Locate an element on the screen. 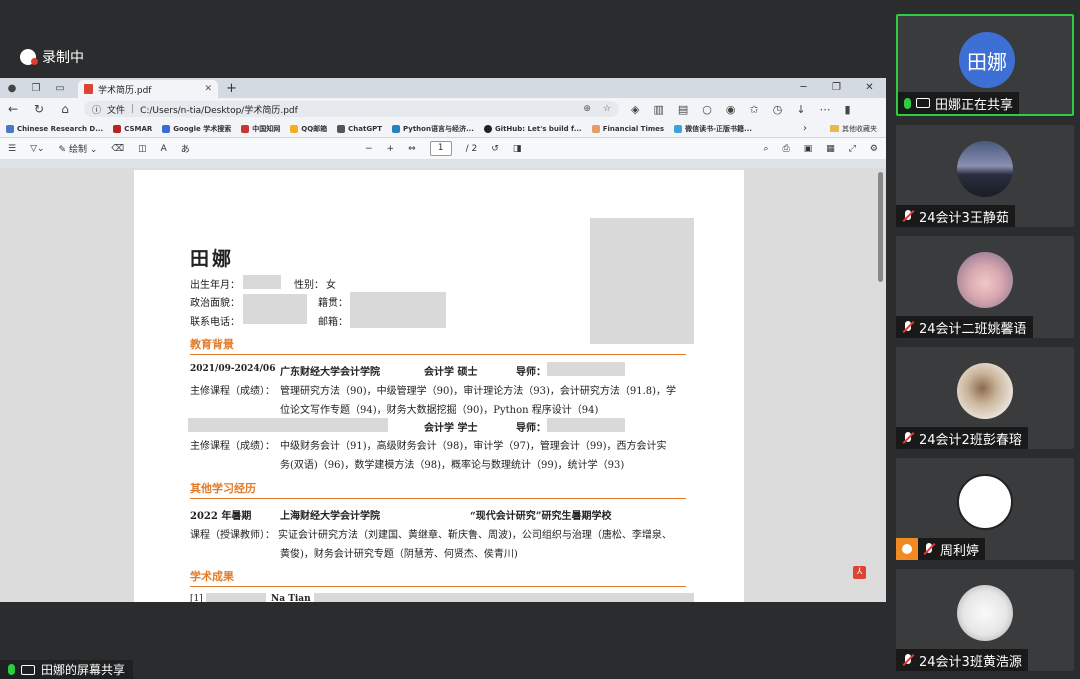 The height and width of the screenshot is (679, 1080). close-window-icon: ✕ is located at coordinates (869, 88).